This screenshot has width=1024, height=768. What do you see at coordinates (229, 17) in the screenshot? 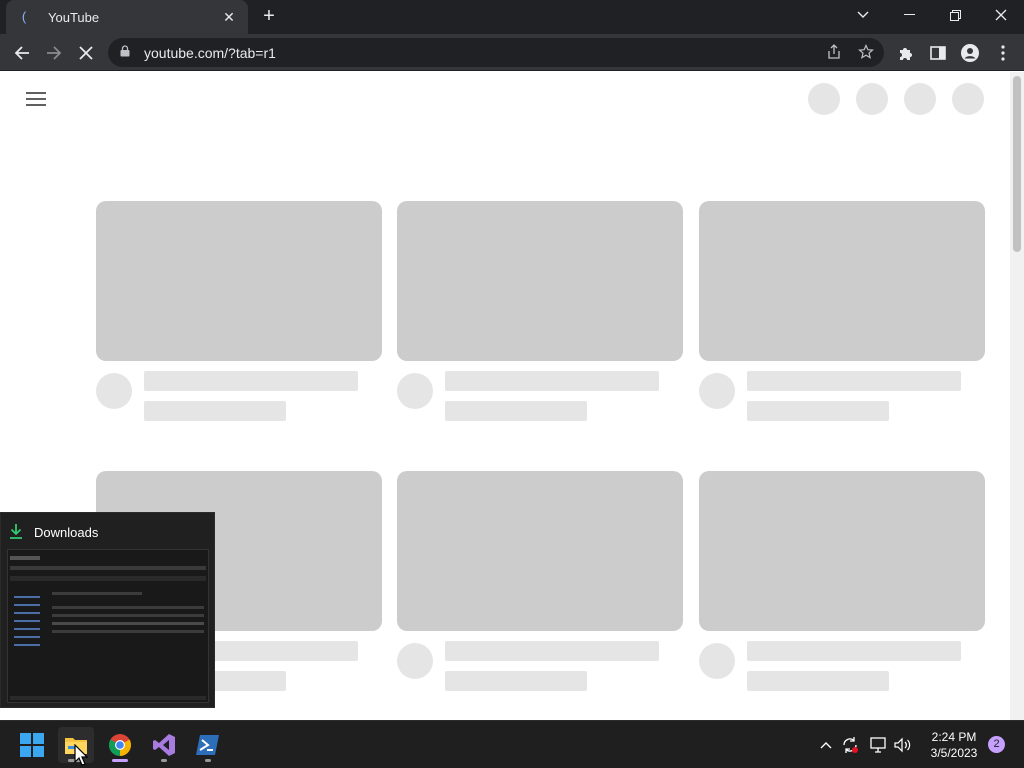
I see `tab-close-icon: ✕` at bounding box center [229, 17].